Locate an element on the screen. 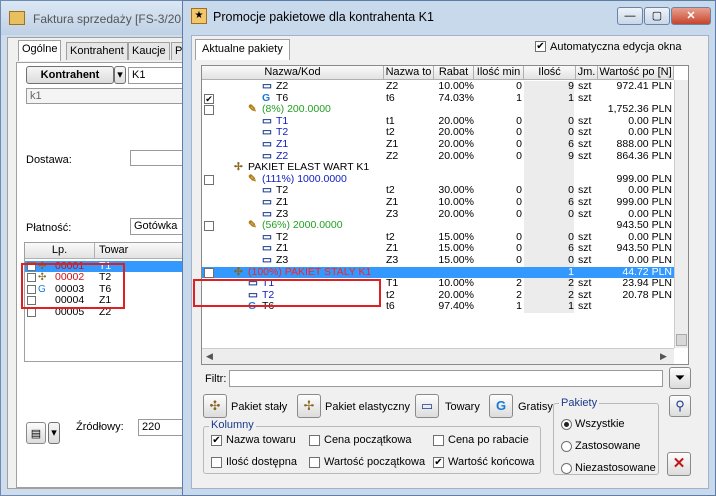 This screenshot has width=716, height=496. close-button: ✕ is located at coordinates (691, 16).